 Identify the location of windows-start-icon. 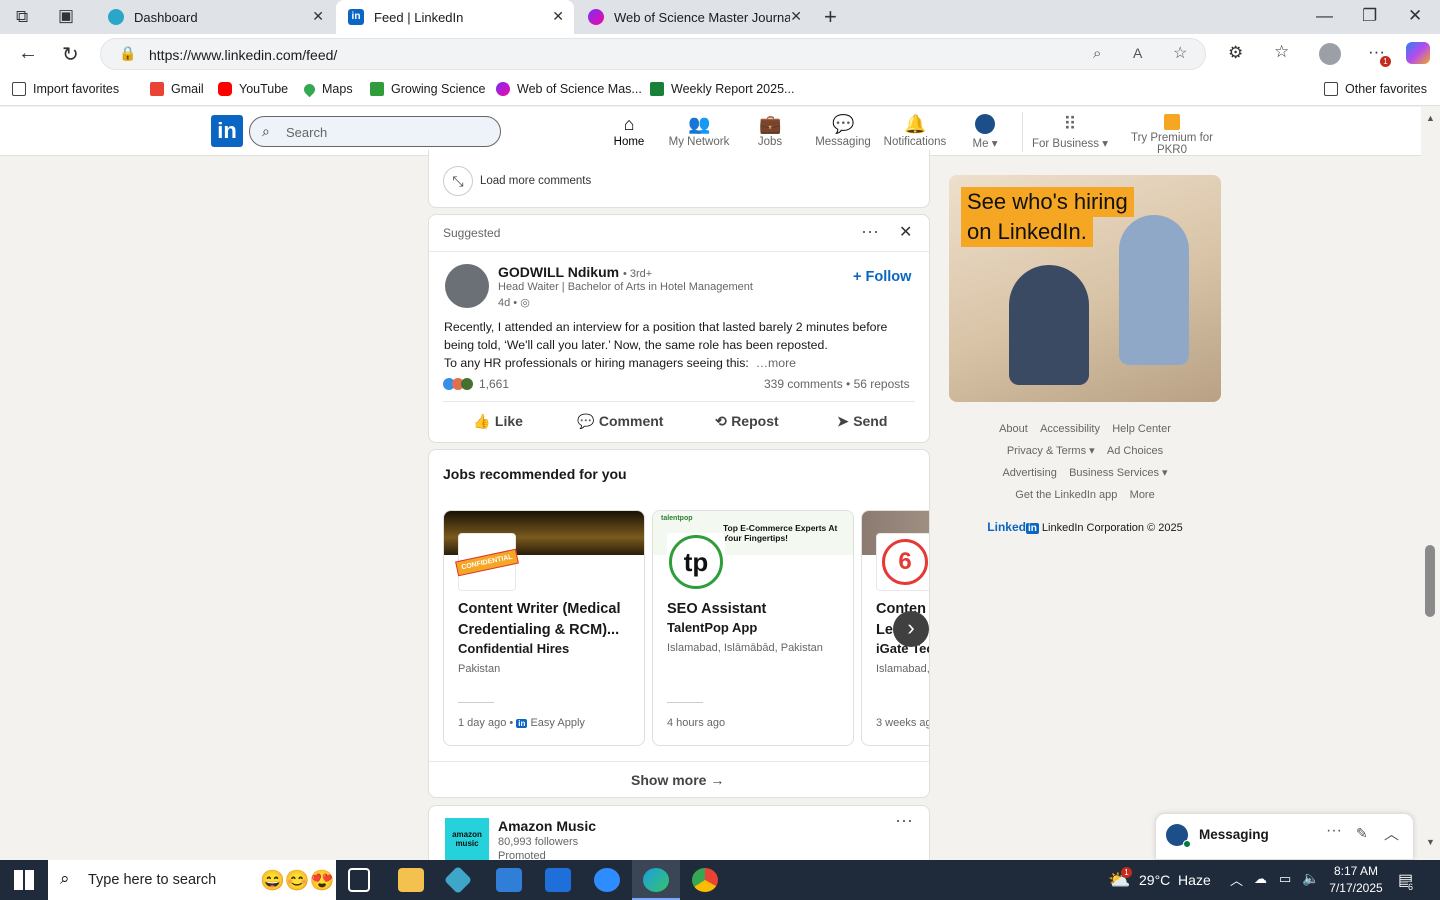
(24, 880).